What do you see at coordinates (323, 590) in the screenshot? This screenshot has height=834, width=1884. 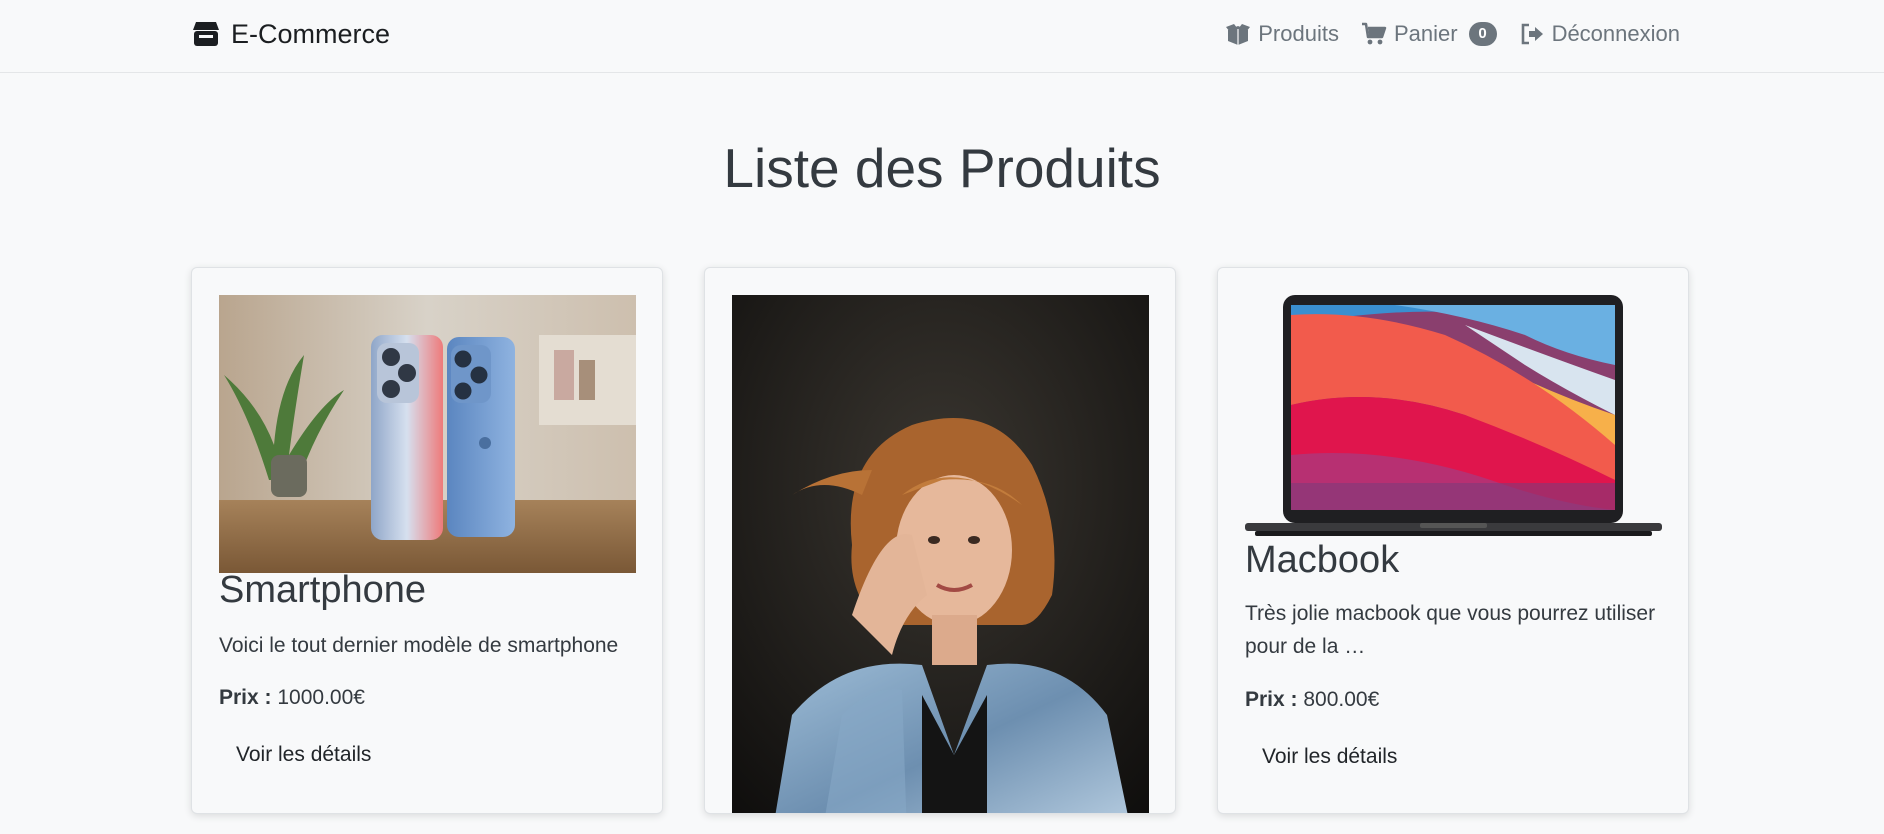 I see `product-name: Smartphone` at bounding box center [323, 590].